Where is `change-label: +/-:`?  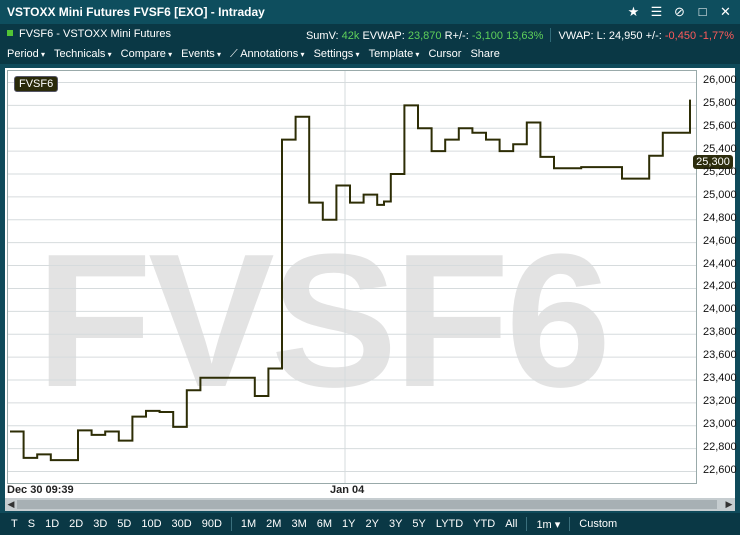 change-label: +/-: is located at coordinates (653, 36).